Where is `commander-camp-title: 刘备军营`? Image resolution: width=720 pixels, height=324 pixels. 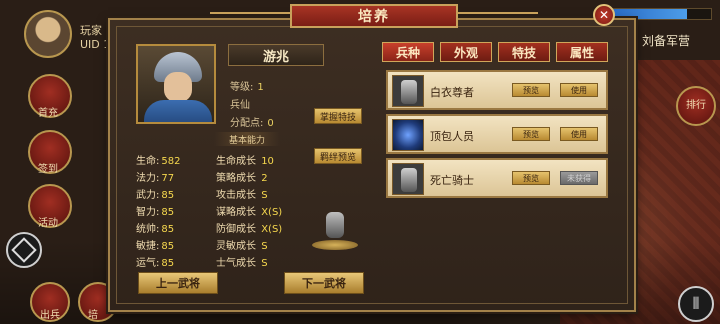 commander-camp-title: 刘备军营 is located at coordinates (666, 41).